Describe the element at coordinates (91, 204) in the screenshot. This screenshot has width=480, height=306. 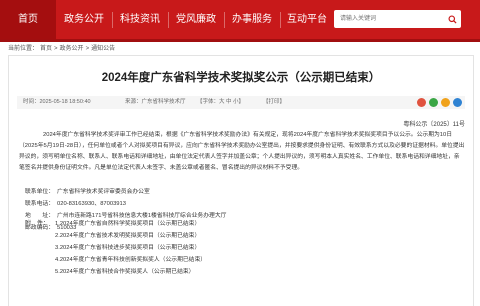
I see `contact-value: 020-83163930、87003913` at that location.